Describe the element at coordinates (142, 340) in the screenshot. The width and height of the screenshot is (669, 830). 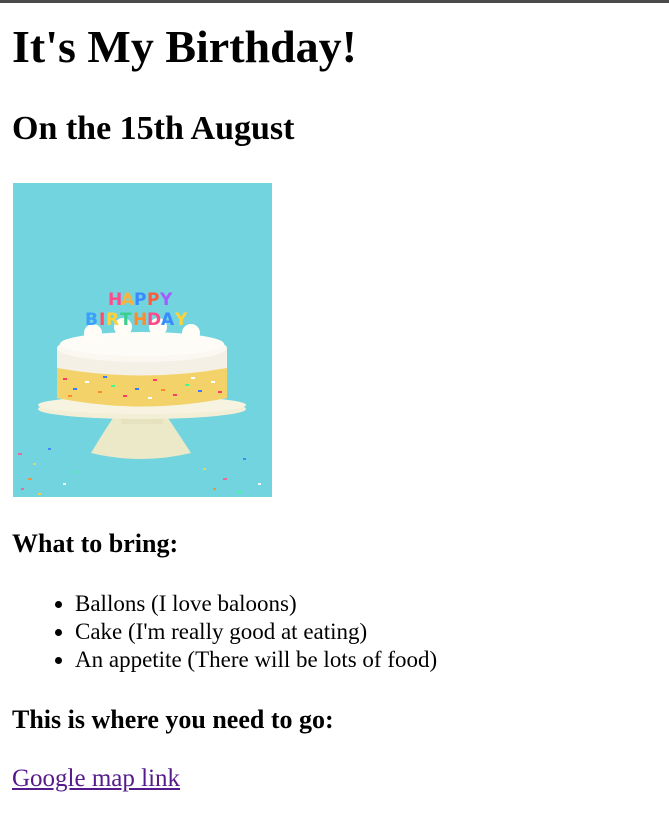
I see `birthday-cake-image: H A P P Y B I R T H D A Y` at that location.